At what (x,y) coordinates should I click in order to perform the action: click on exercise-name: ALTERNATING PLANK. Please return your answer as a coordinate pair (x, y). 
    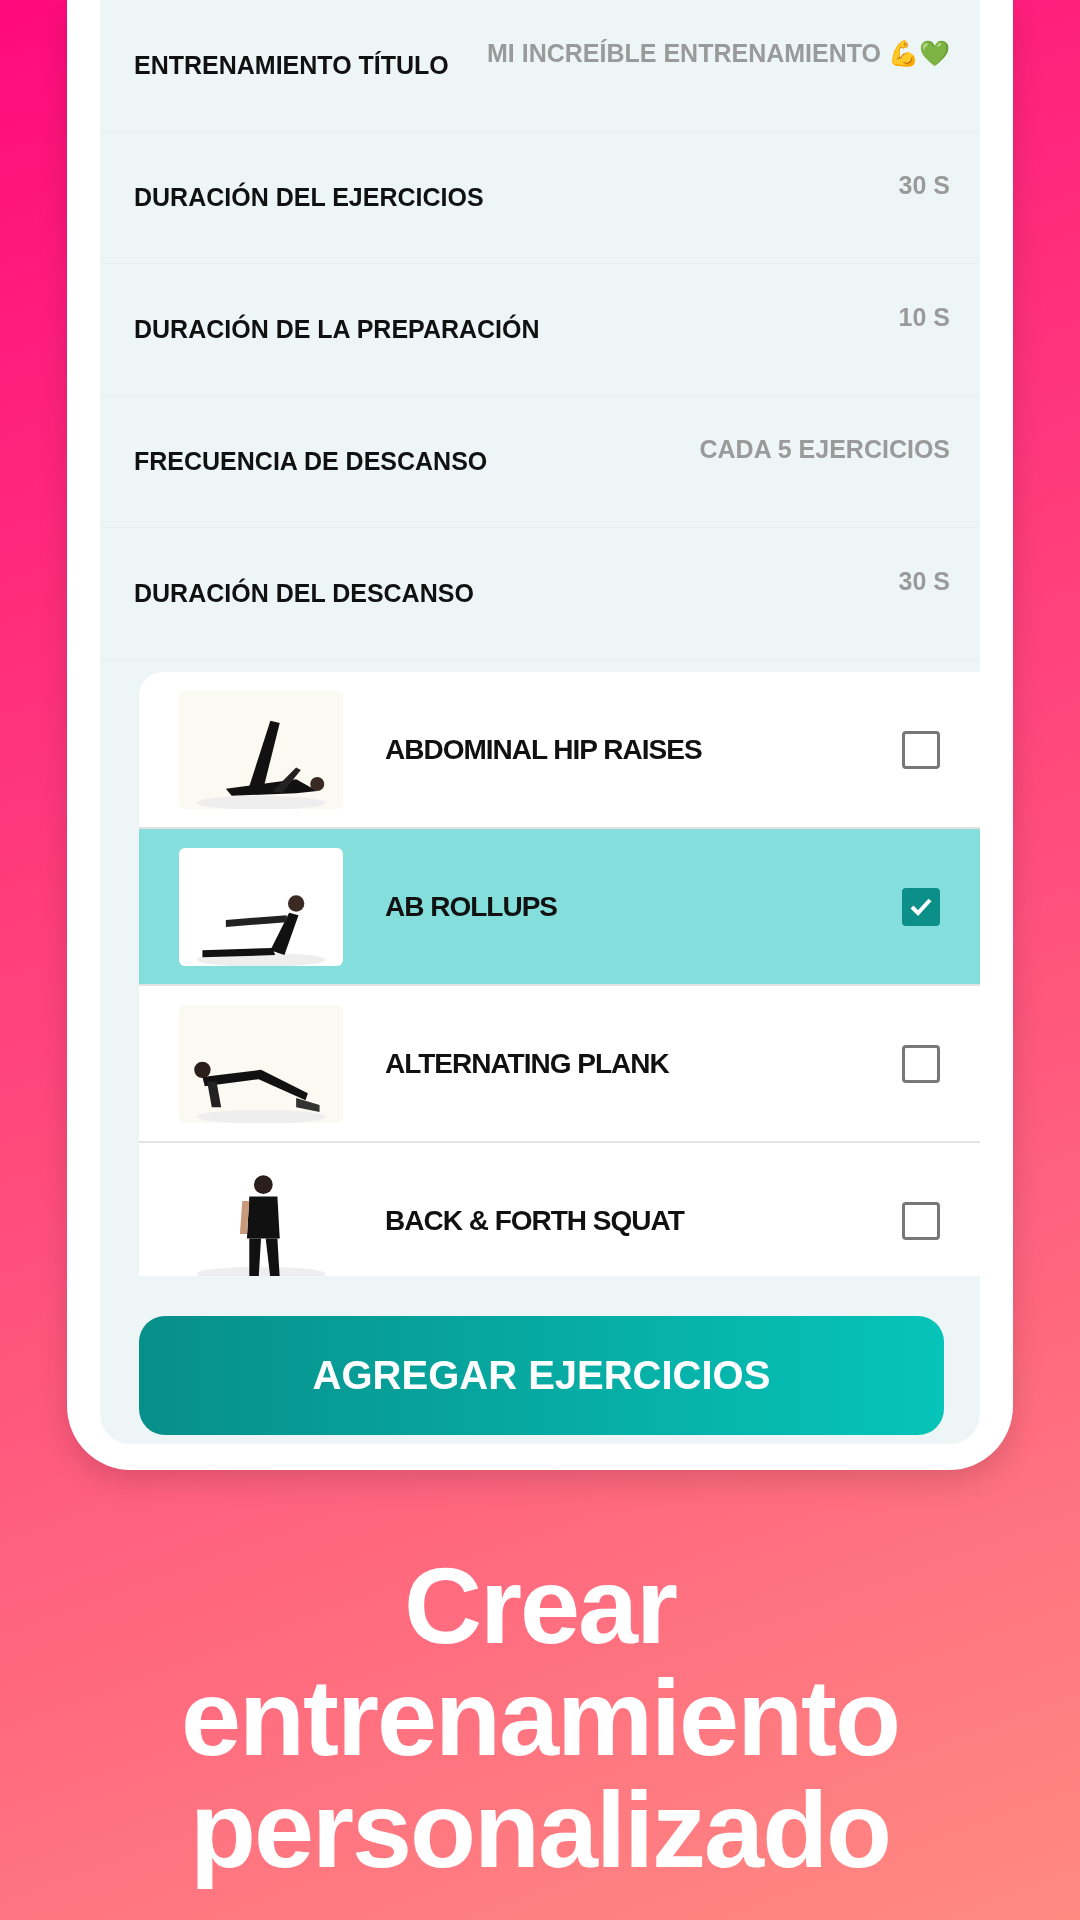
    Looking at the image, I should click on (527, 1063).